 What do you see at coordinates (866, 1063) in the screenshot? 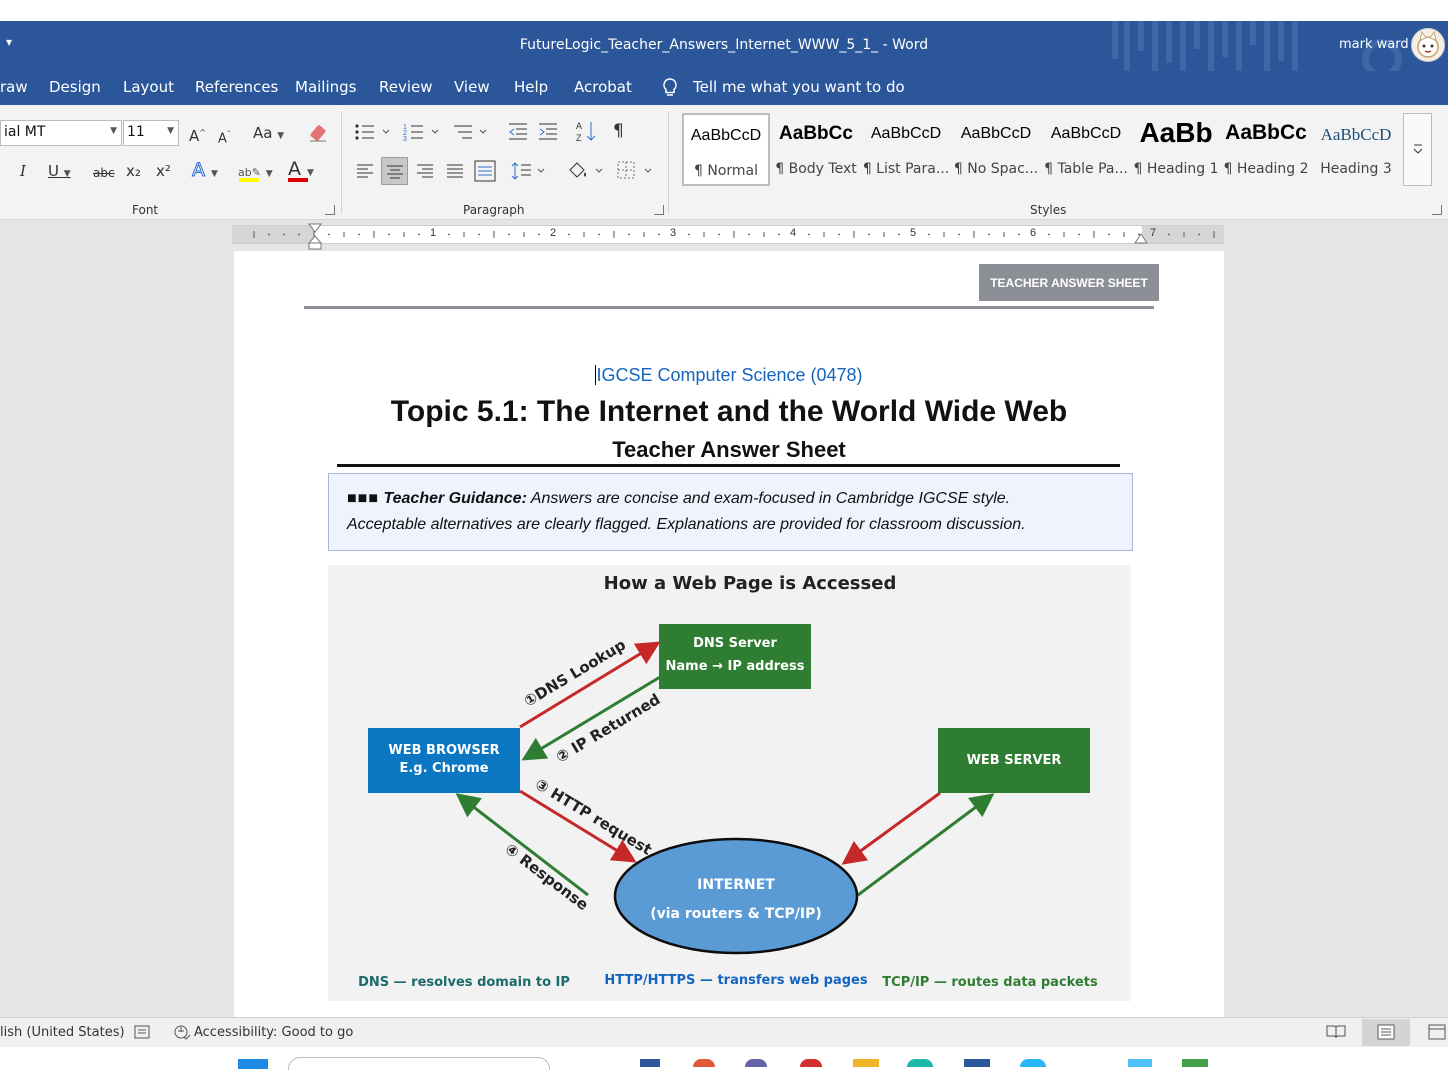
I see `file-explorer-taskbar-icon` at bounding box center [866, 1063].